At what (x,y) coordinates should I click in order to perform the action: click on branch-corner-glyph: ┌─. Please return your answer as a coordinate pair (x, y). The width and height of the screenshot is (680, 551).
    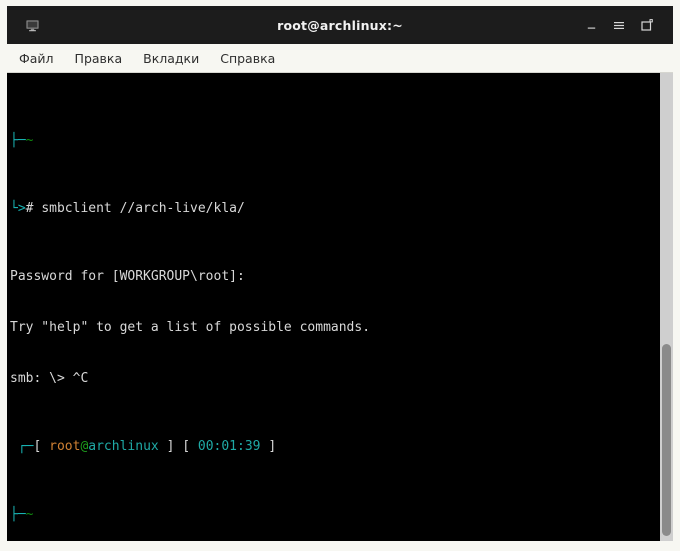
    Looking at the image, I should click on (22, 446).